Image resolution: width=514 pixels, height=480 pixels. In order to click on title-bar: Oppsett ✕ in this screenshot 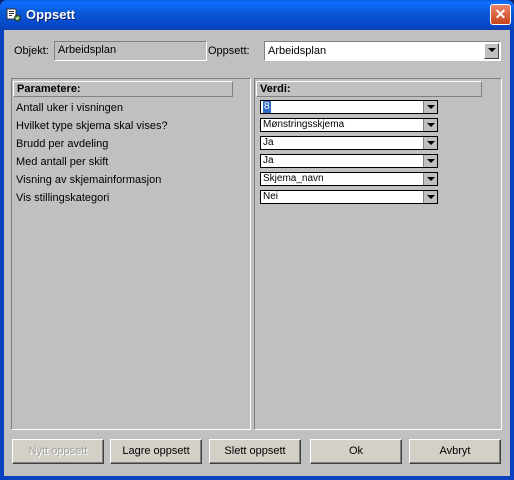, I will do `click(257, 15)`.